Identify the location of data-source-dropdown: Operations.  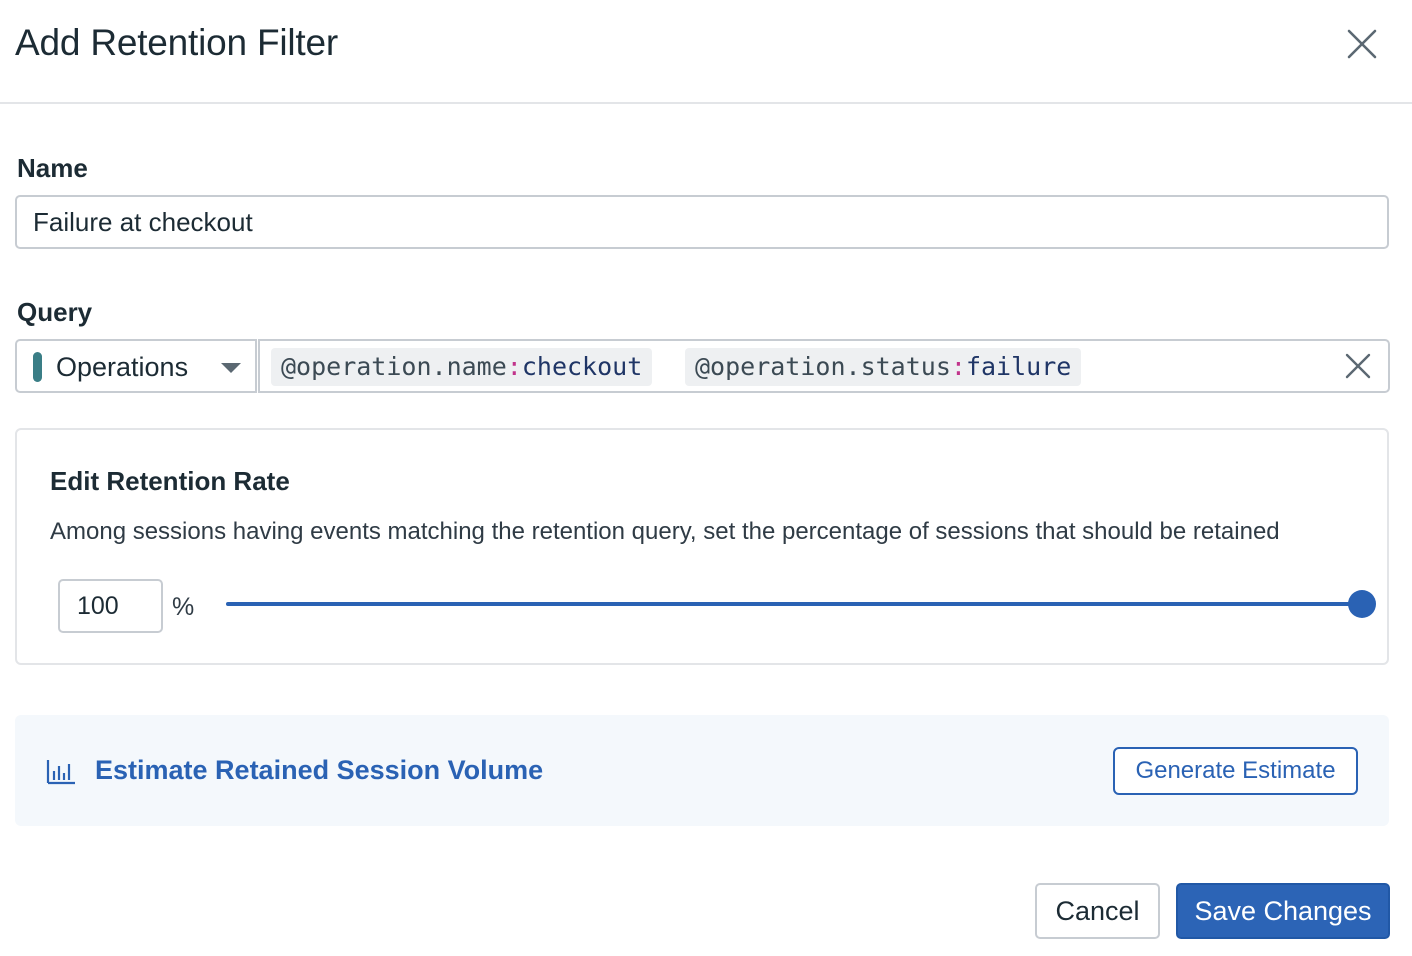
(136, 366).